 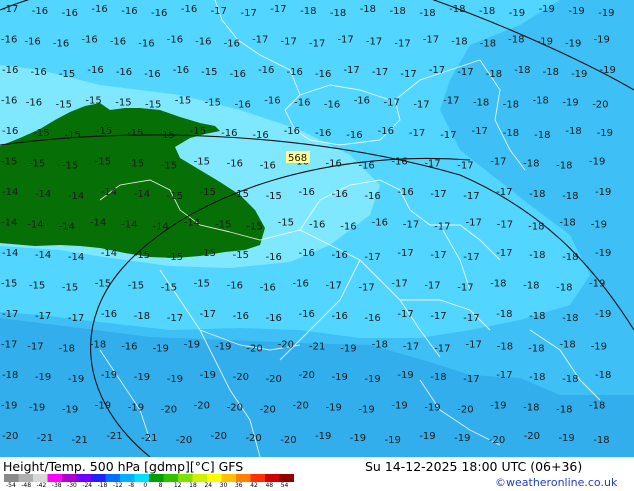 What do you see at coordinates (238, 485) in the screenshot?
I see `color-scale-tick-label: 36` at bounding box center [238, 485].